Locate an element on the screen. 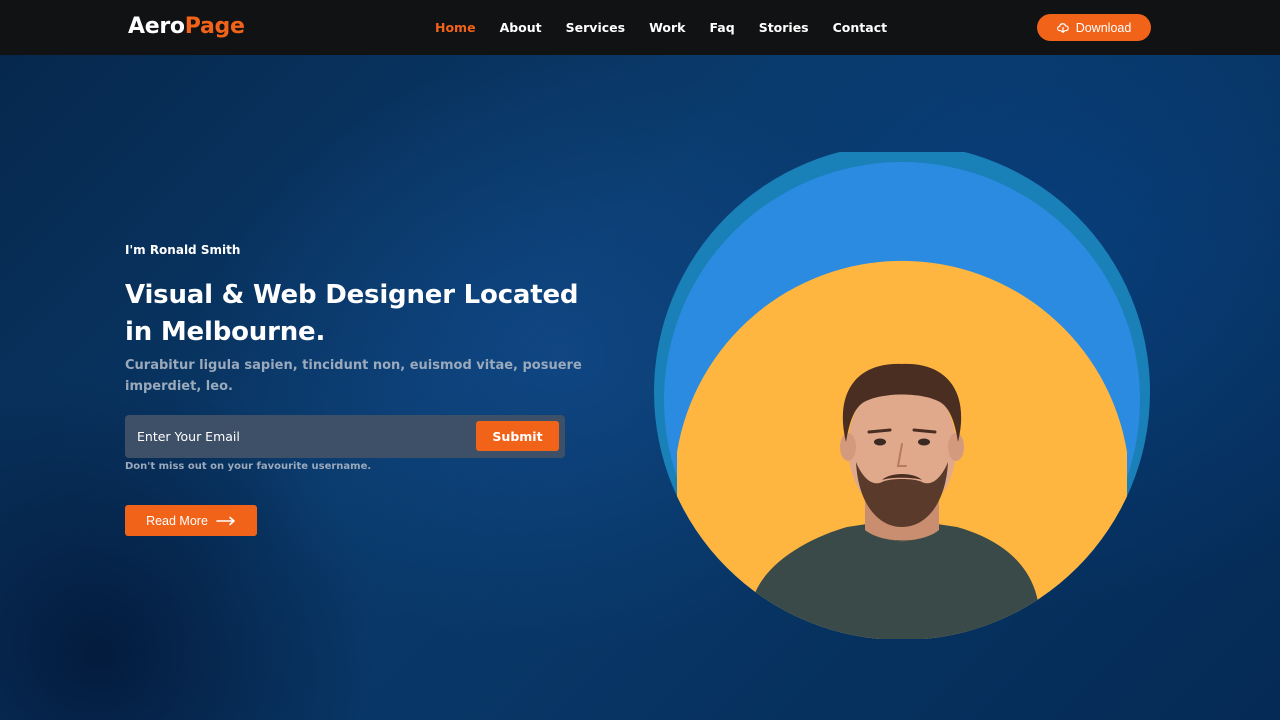 The height and width of the screenshot is (720, 1280). email-subscribe-form: Submit is located at coordinates (345, 436).